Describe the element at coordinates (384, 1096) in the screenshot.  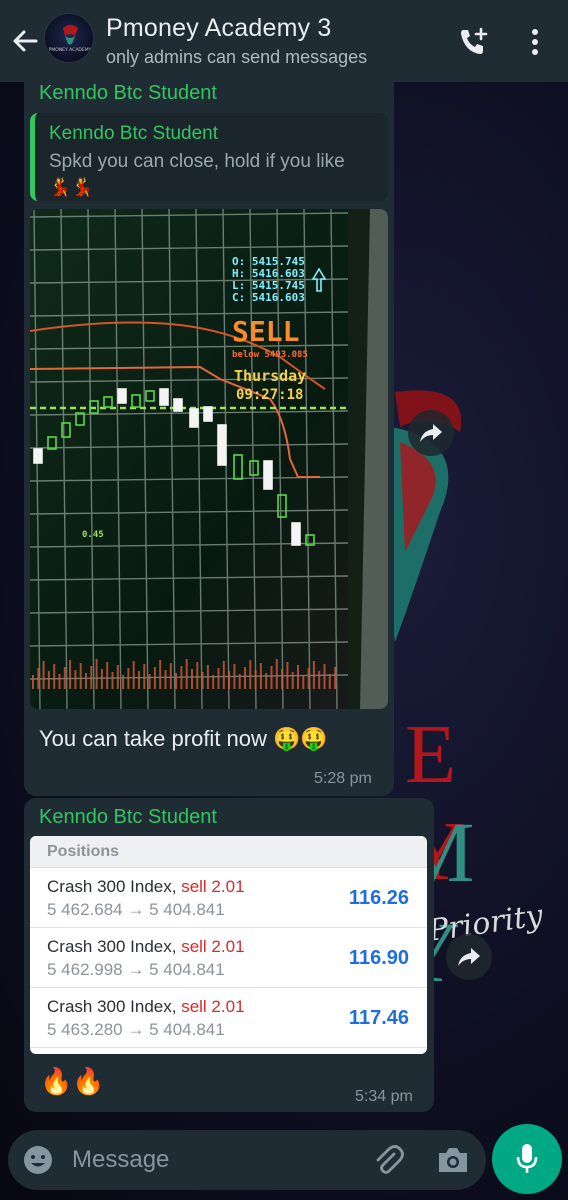
I see `message-time: 5:34 pm` at that location.